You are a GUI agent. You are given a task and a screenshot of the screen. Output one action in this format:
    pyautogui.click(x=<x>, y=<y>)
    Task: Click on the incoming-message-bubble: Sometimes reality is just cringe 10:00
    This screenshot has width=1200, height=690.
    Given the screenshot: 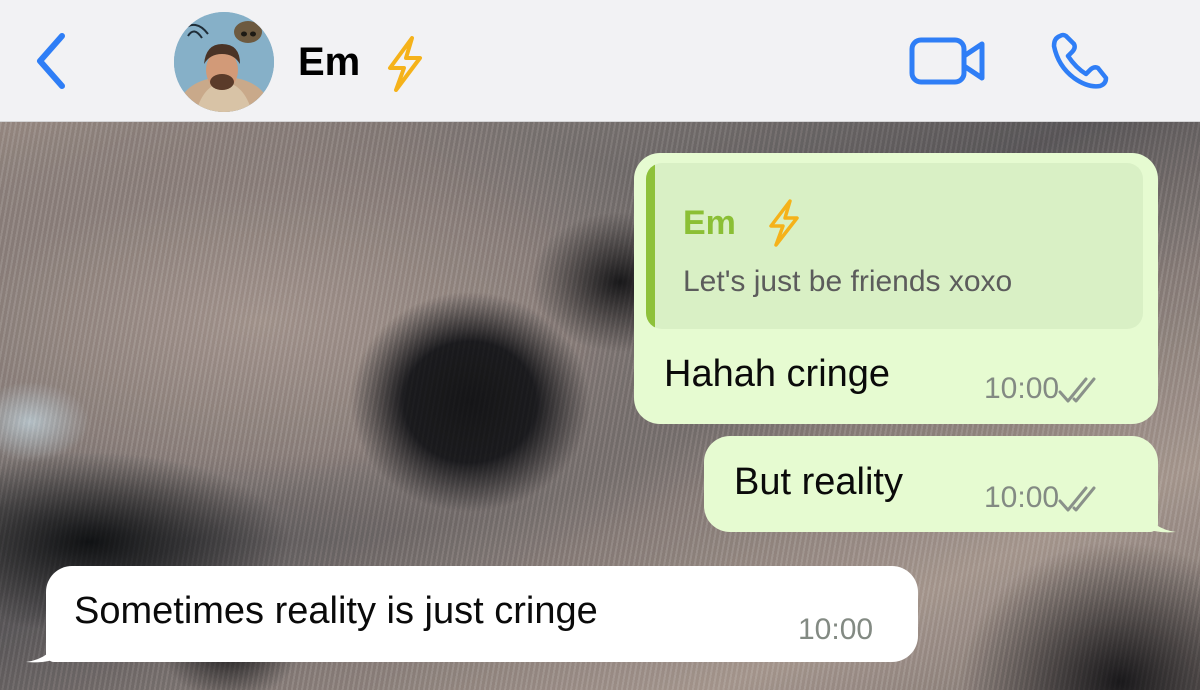 What is the action you would take?
    pyautogui.click(x=482, y=614)
    